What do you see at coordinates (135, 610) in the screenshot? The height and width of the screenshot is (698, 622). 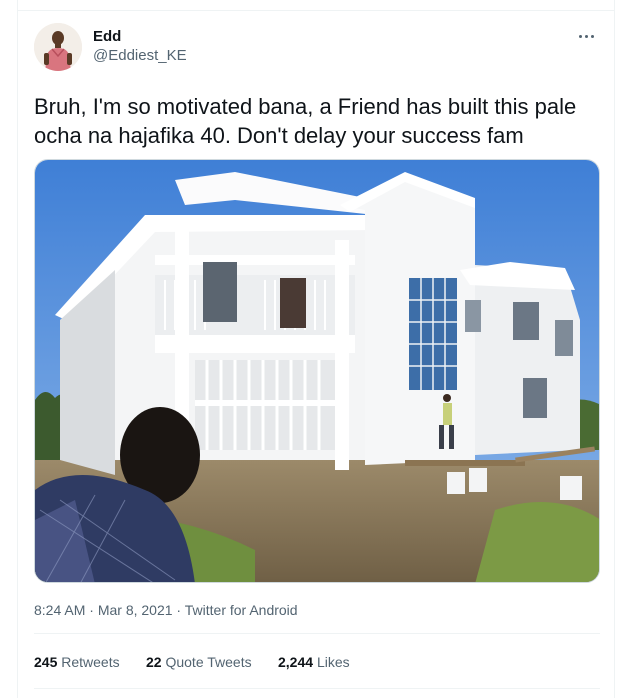 I see `tweet-date: Mar 8, 2021` at bounding box center [135, 610].